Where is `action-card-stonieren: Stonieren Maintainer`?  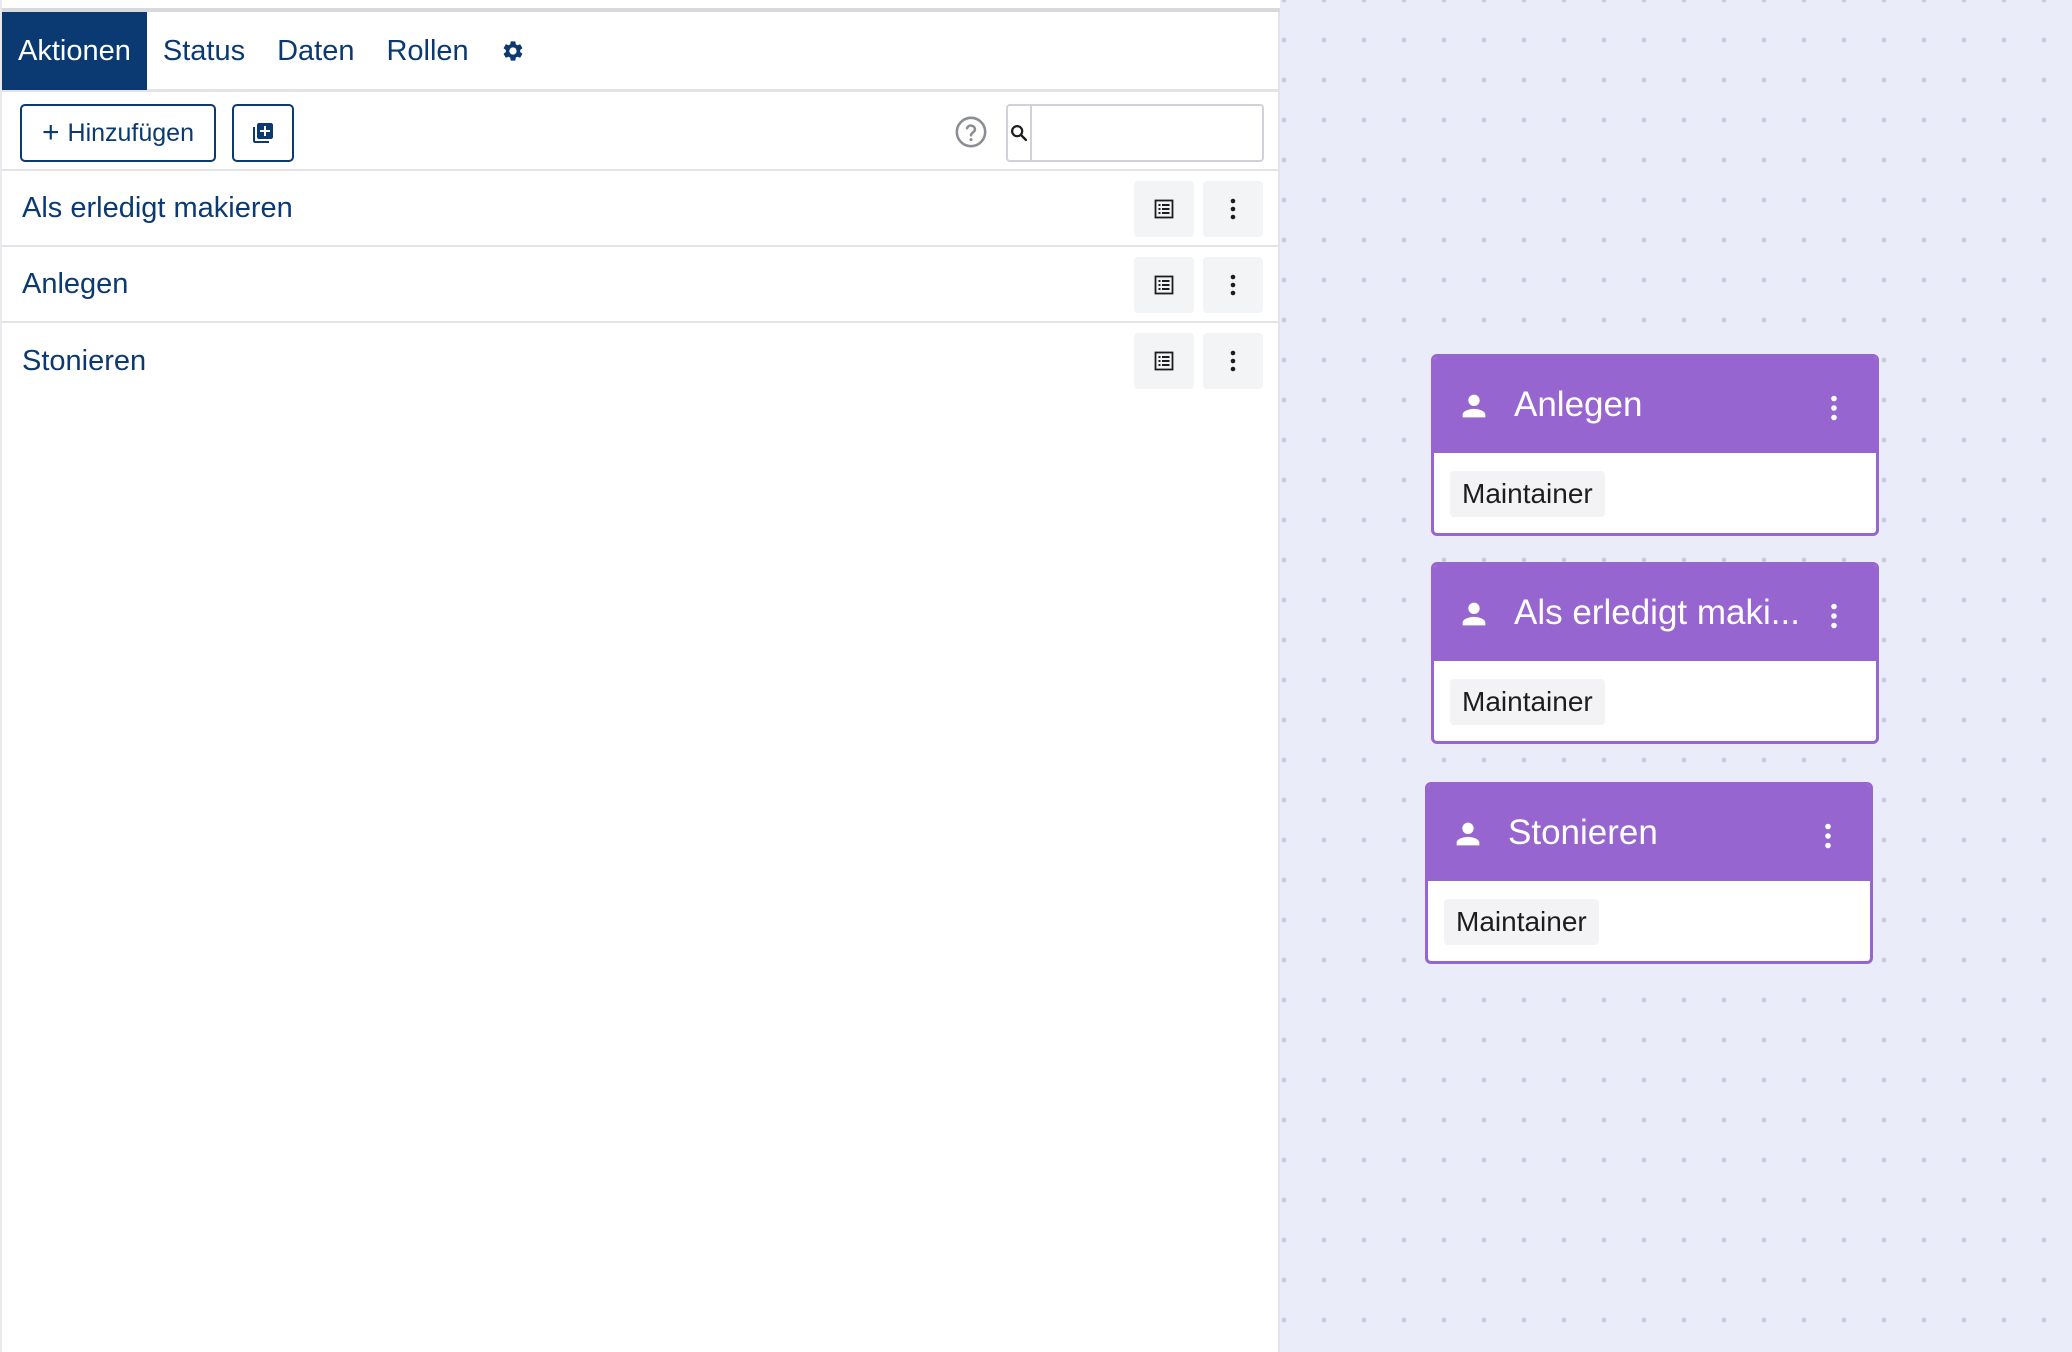 action-card-stonieren: Stonieren Maintainer is located at coordinates (1649, 873).